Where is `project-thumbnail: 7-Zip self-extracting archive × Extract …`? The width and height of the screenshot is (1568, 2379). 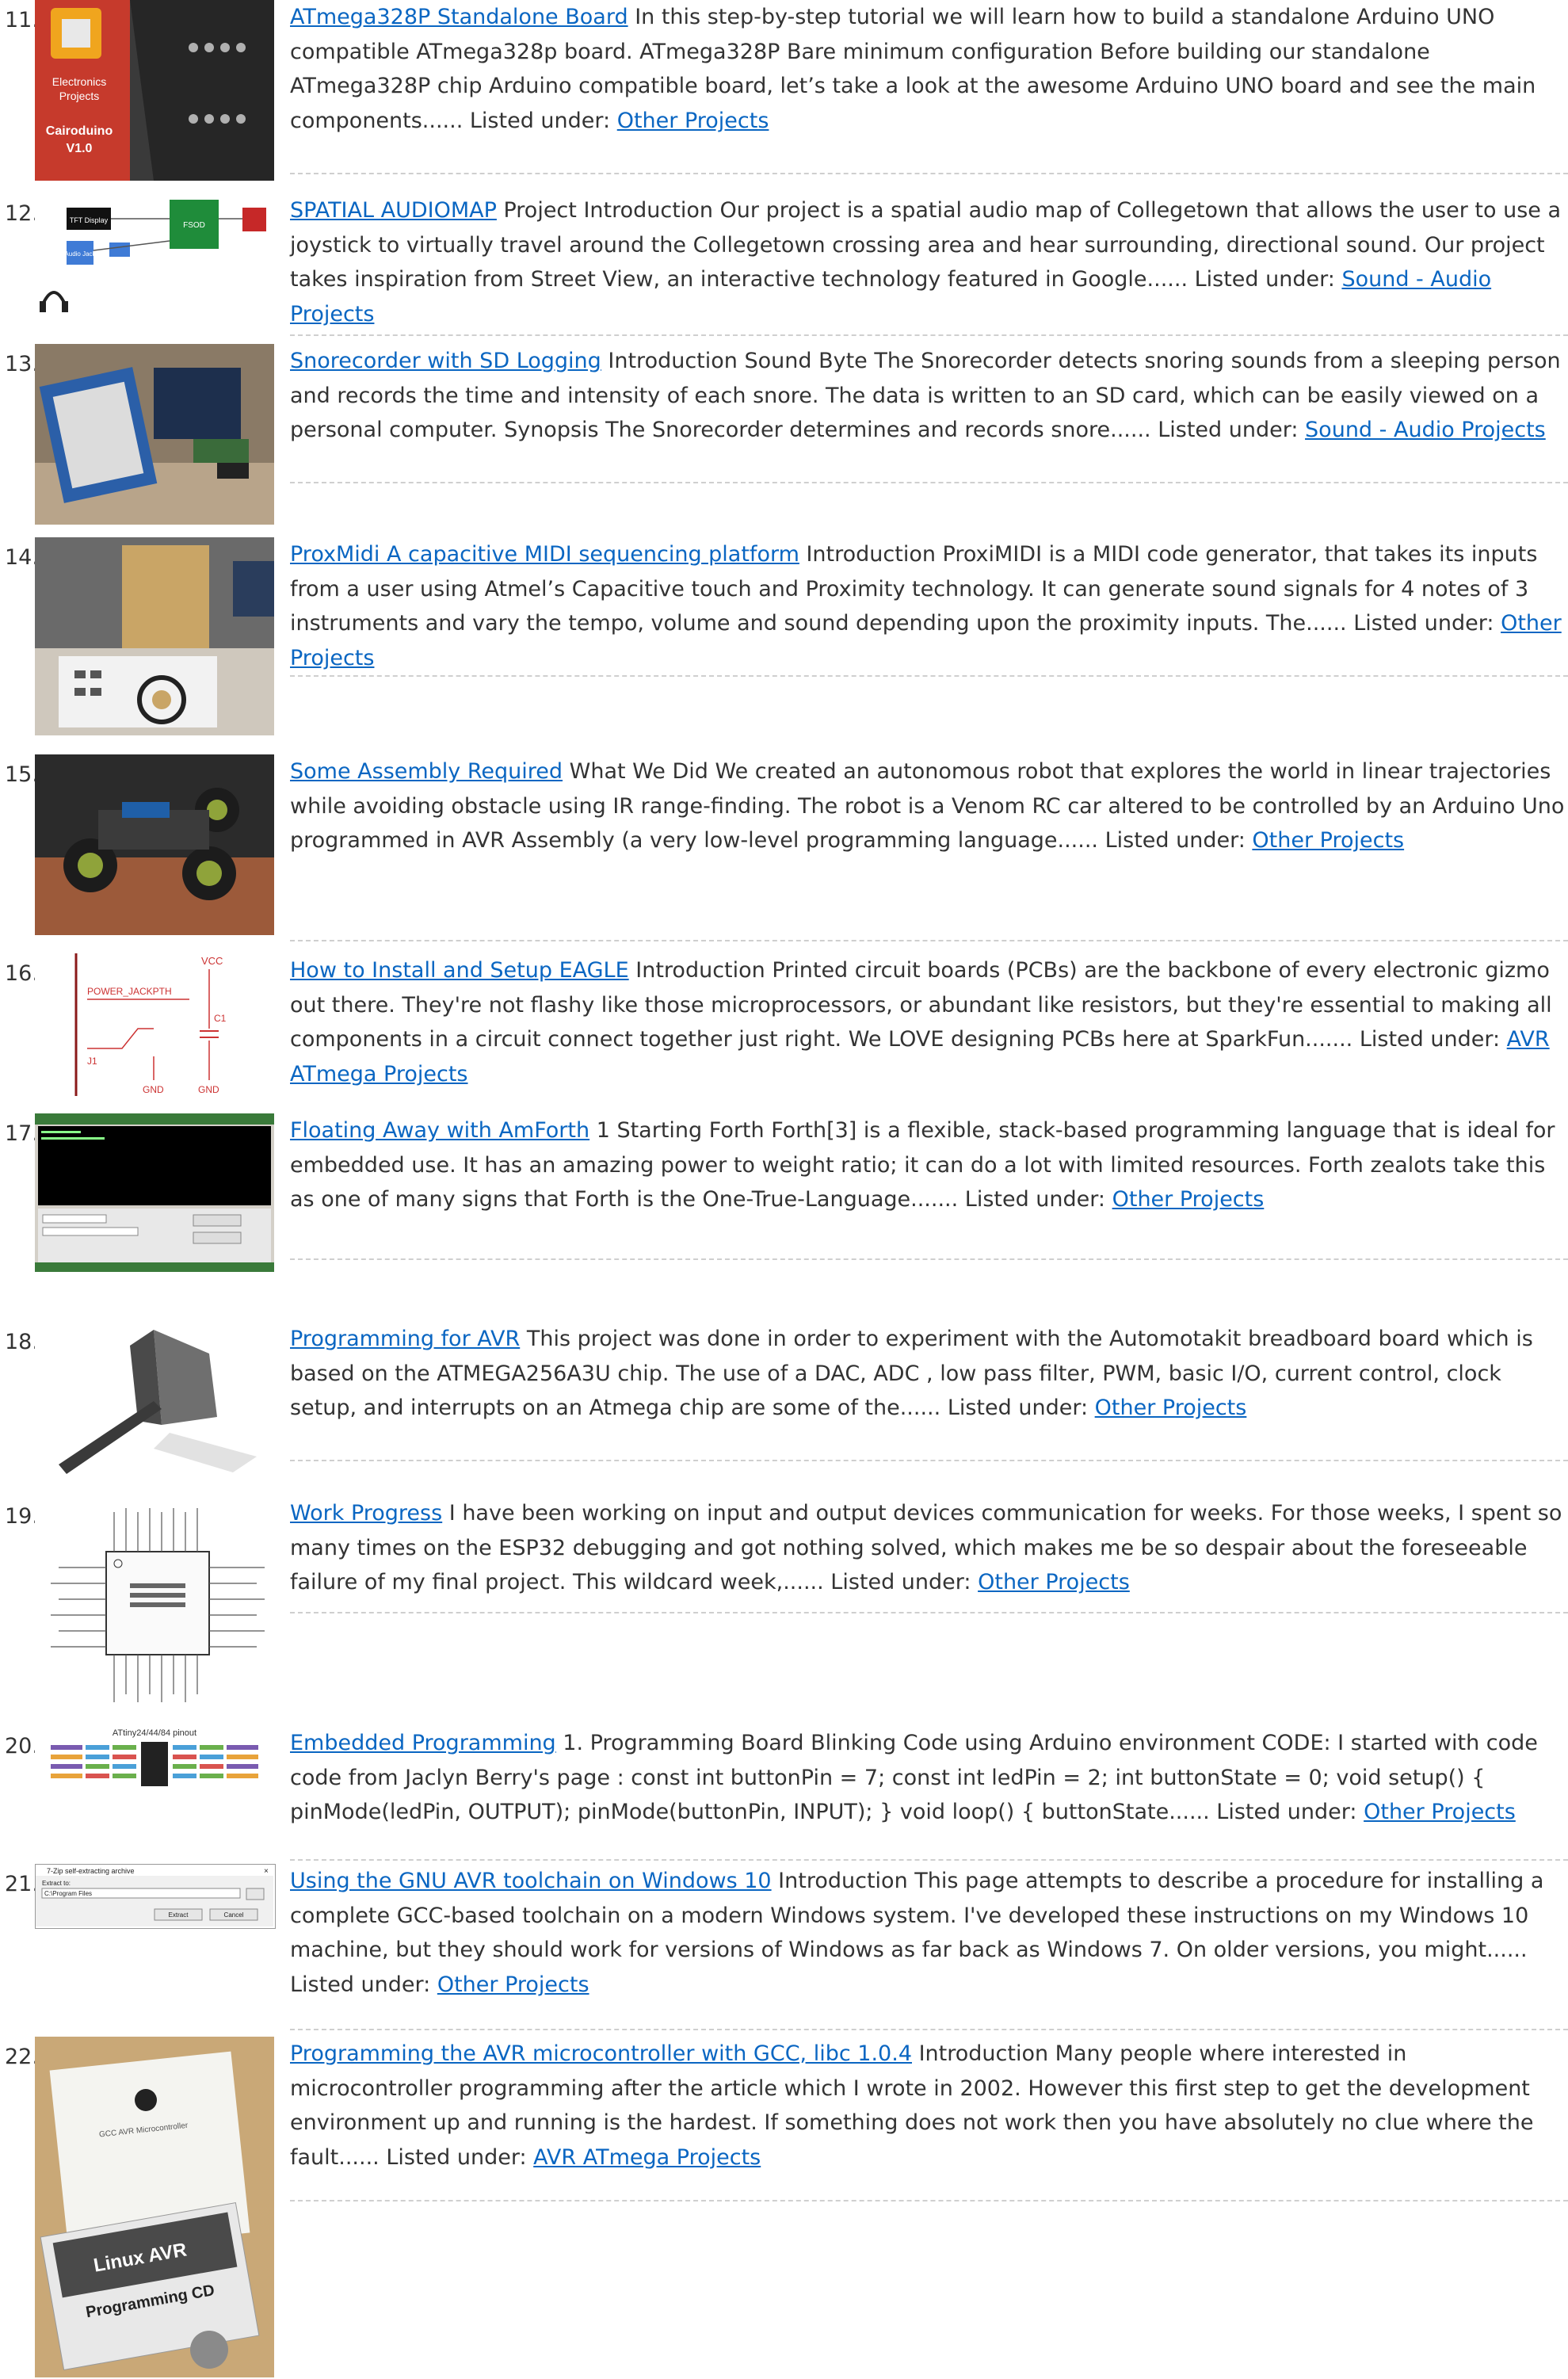 project-thumbnail: 7-Zip self-extracting archive × Extract … is located at coordinates (155, 1896).